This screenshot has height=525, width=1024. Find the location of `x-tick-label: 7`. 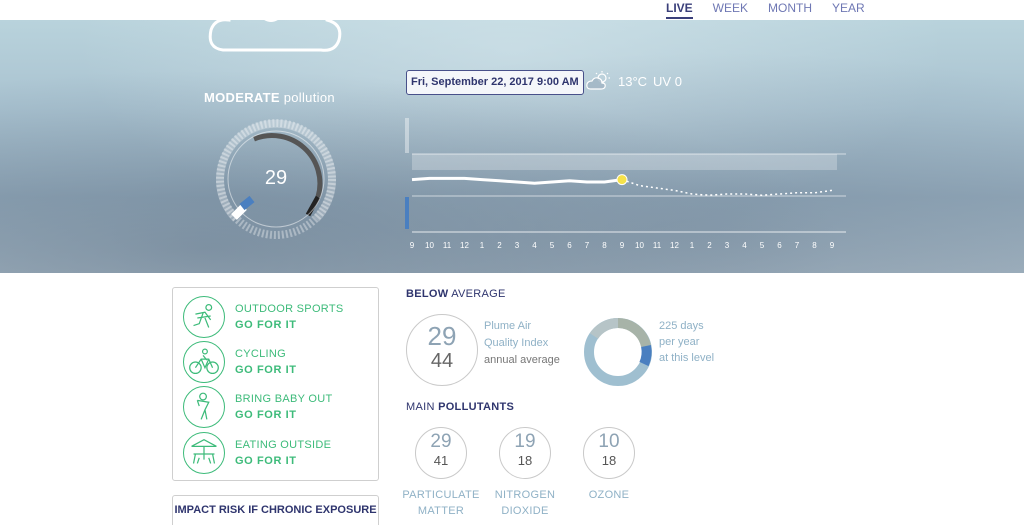

x-tick-label: 7 is located at coordinates (587, 245).